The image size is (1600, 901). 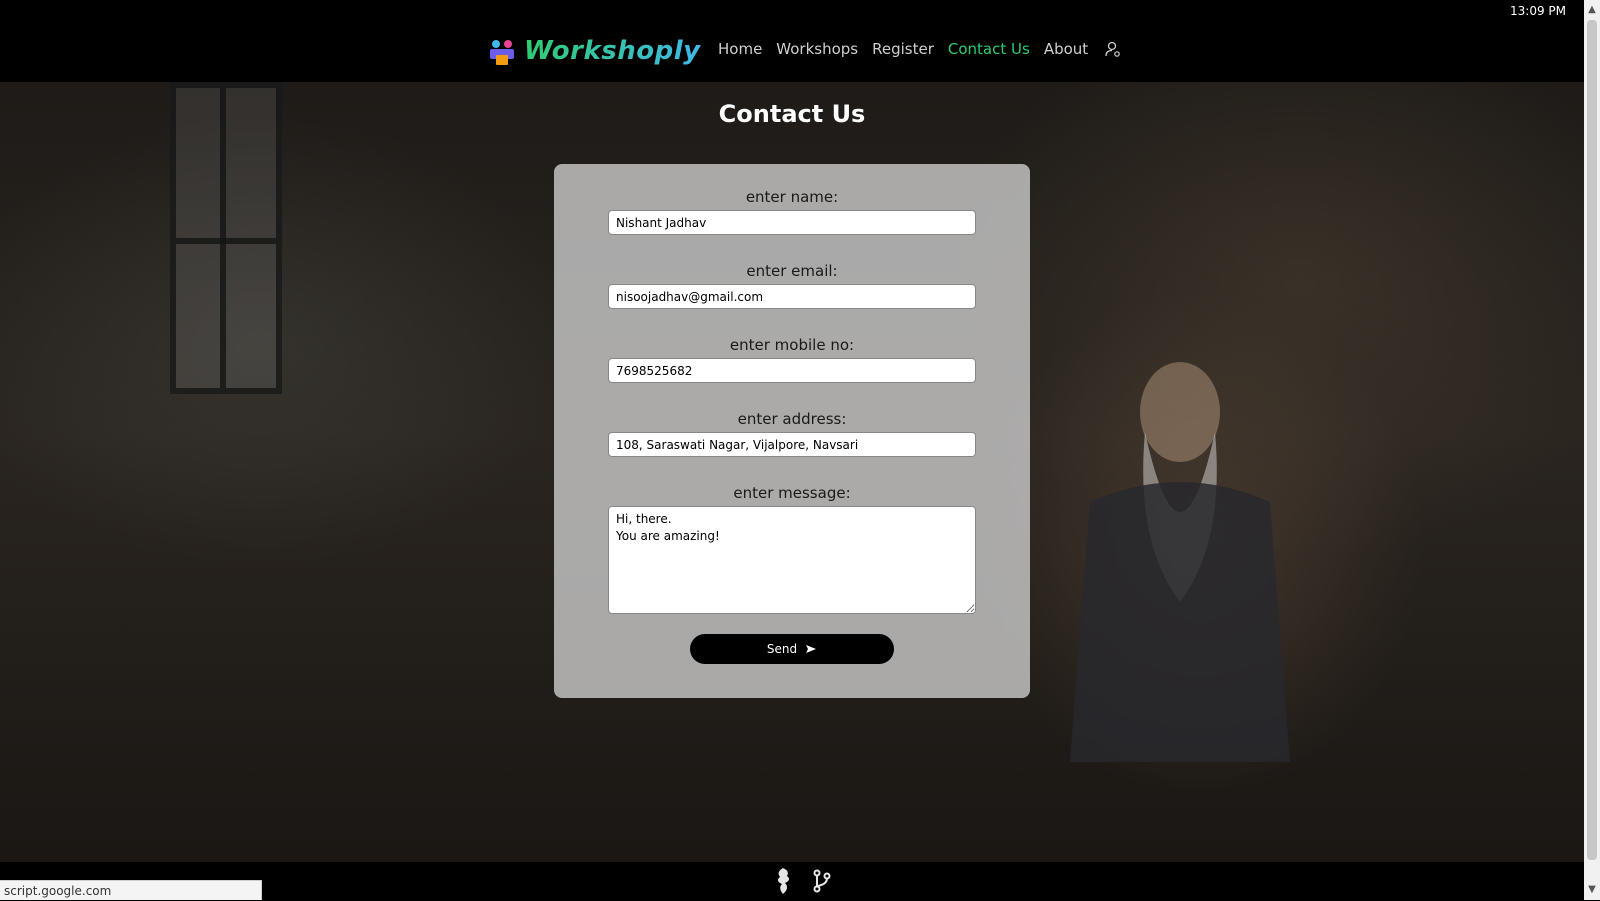 I want to click on name-label: enter name:, so click(x=792, y=197).